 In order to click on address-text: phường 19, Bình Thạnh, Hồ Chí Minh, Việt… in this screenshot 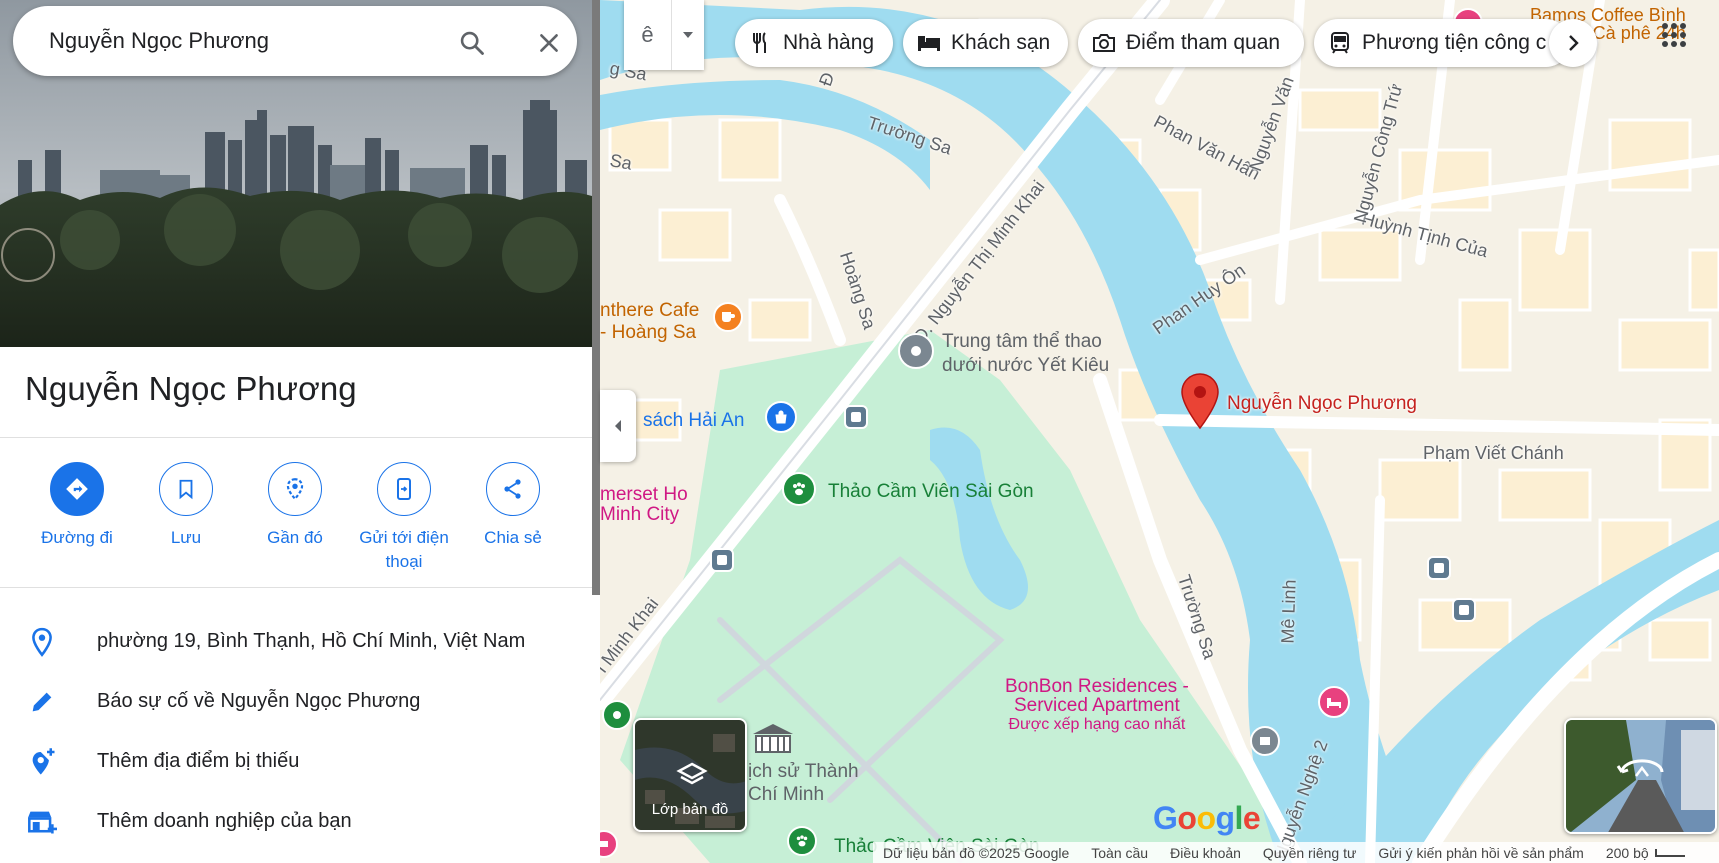, I will do `click(311, 641)`.